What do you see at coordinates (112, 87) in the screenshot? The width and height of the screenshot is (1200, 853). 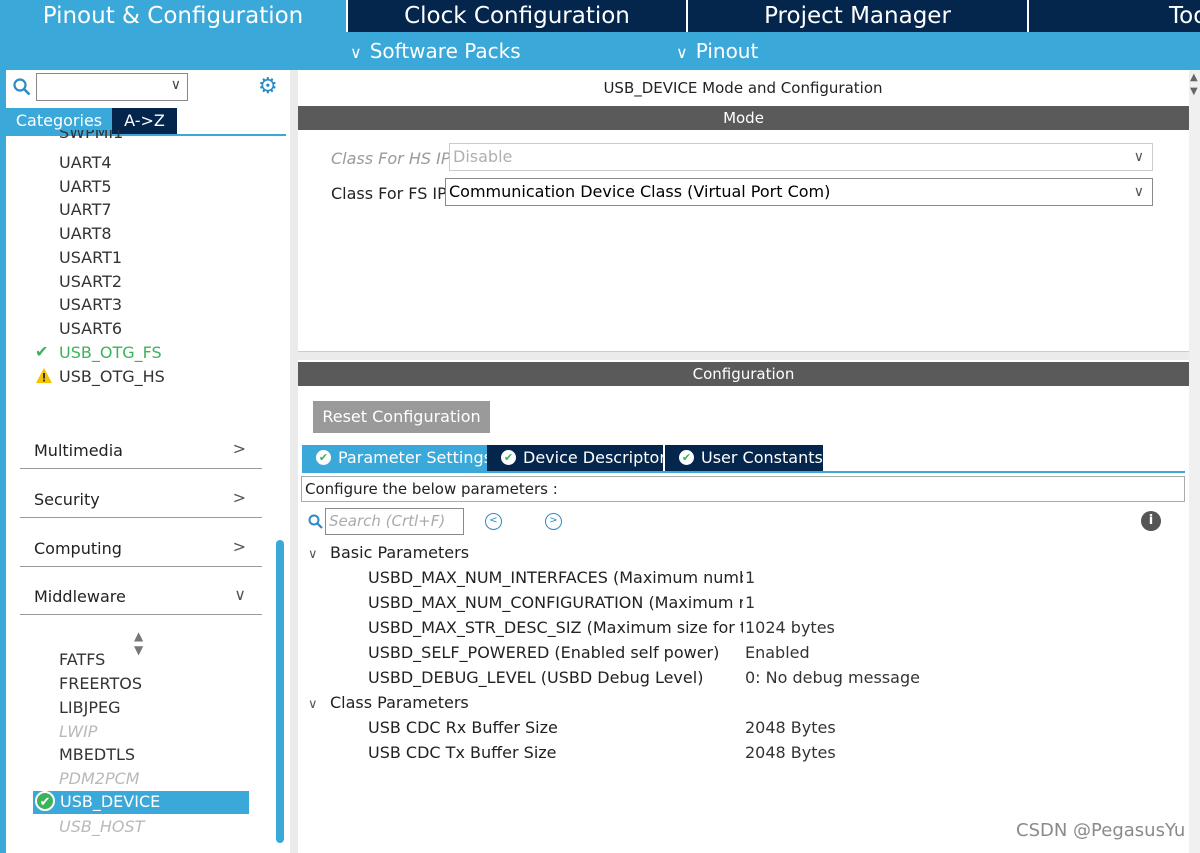 I see `search-combobox: ∨` at bounding box center [112, 87].